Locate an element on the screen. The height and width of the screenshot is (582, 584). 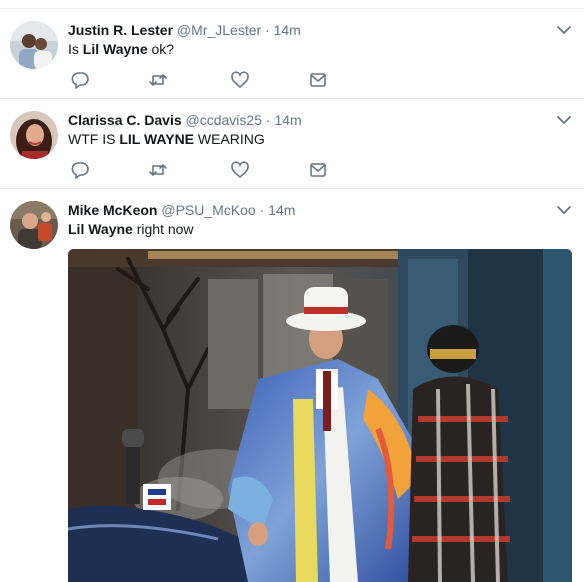
display-name: Clarissa C. Davis is located at coordinates (125, 120).